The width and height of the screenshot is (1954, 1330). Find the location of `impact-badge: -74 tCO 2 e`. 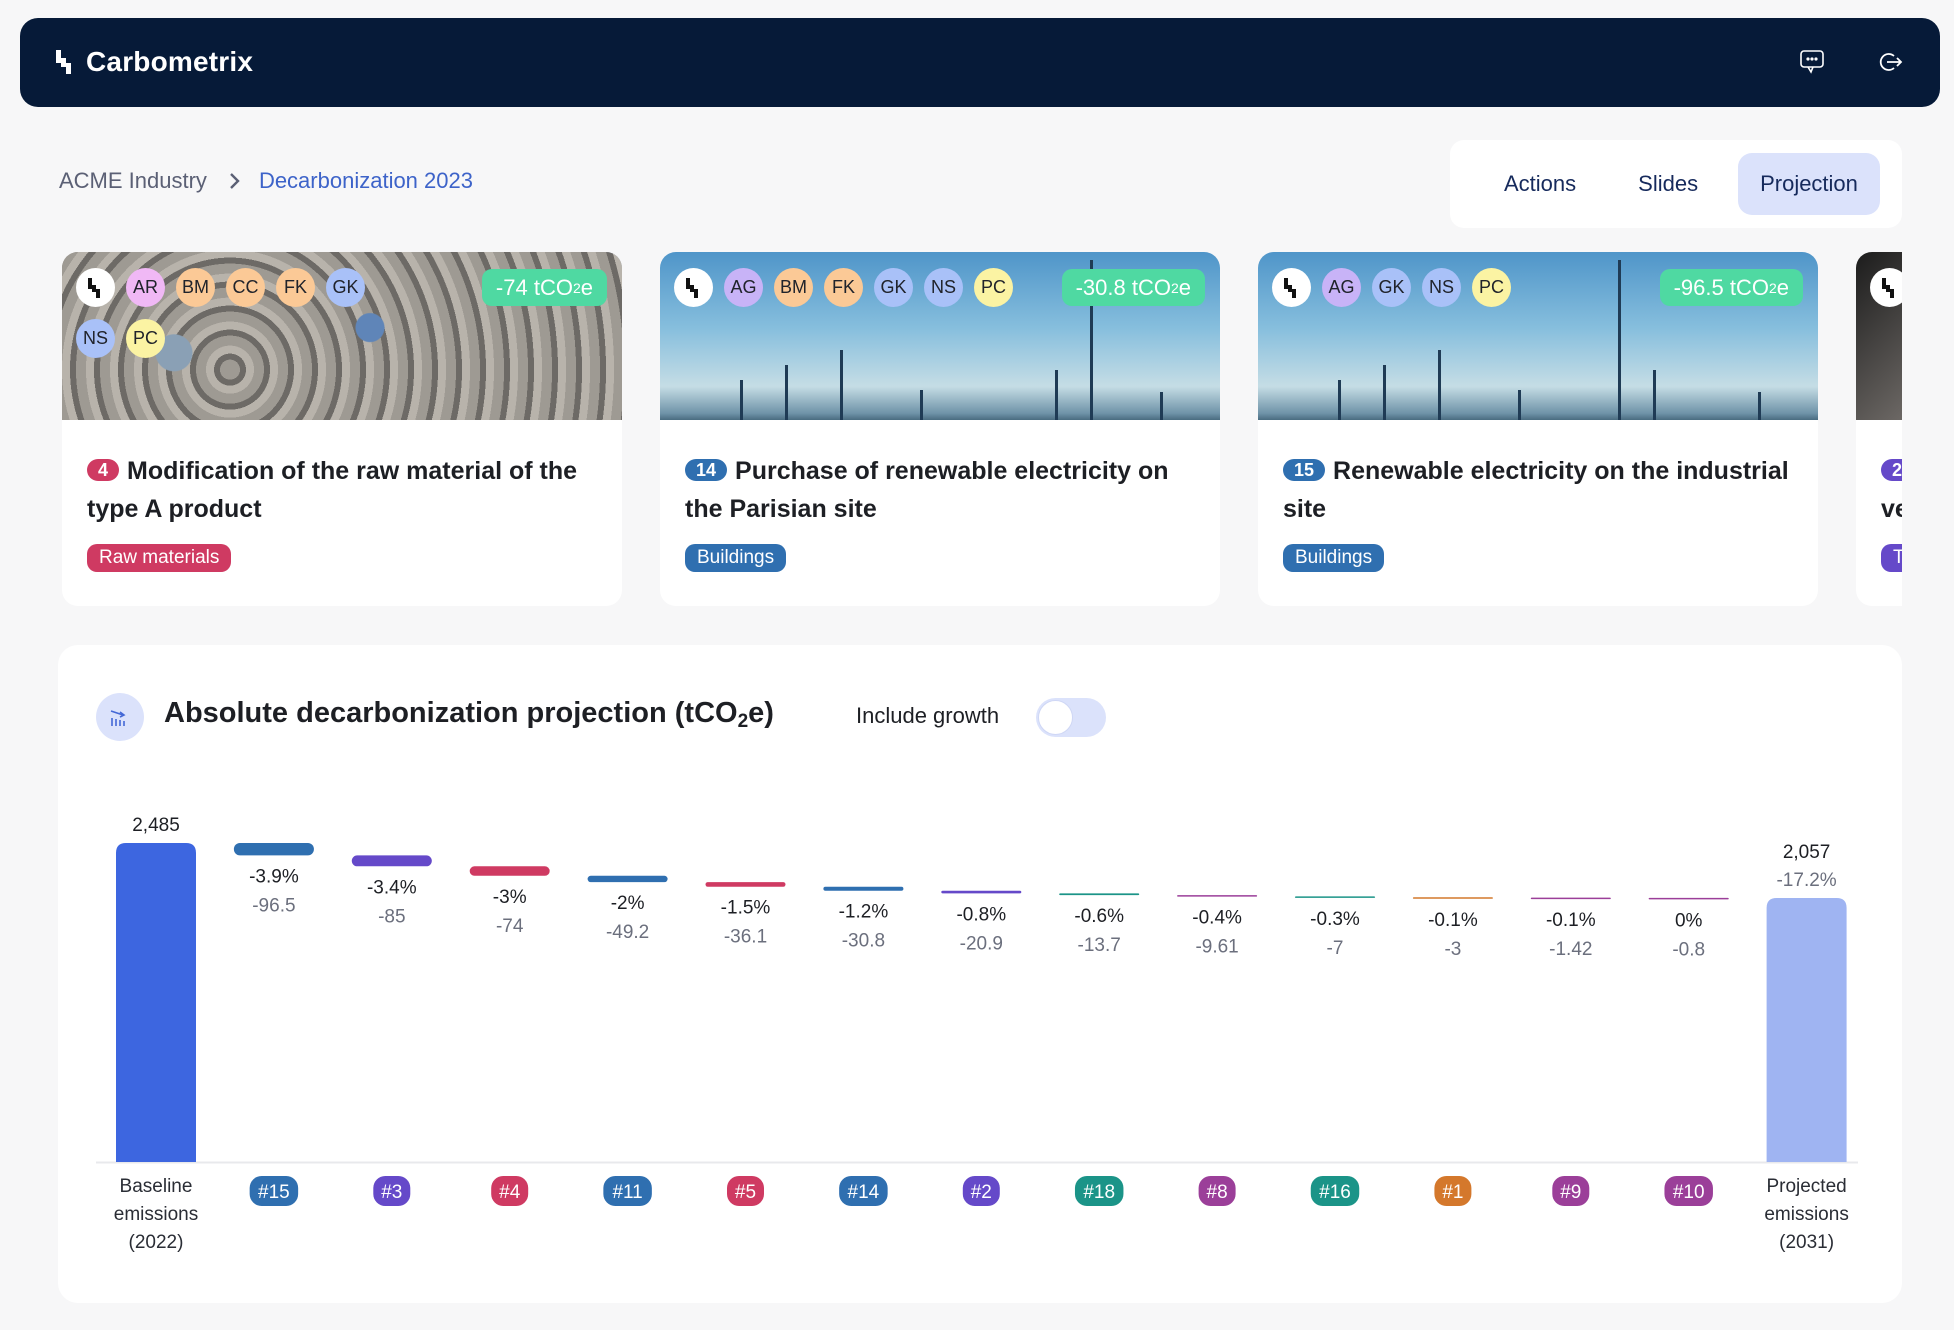

impact-badge: -74 tCO 2 e is located at coordinates (544, 287).